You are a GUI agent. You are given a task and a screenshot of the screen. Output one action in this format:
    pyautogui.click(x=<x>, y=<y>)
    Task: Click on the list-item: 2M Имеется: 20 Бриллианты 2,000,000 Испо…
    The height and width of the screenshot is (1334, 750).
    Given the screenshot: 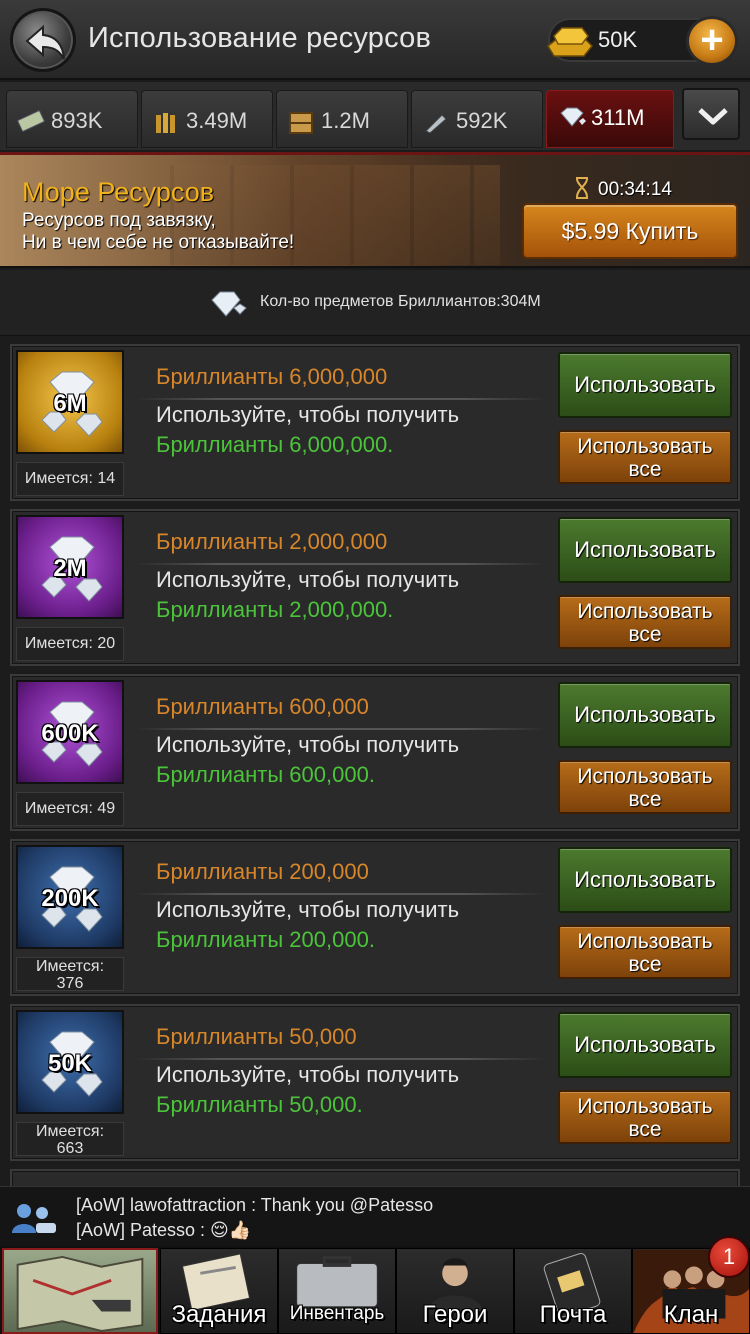 What is the action you would take?
    pyautogui.click(x=375, y=587)
    